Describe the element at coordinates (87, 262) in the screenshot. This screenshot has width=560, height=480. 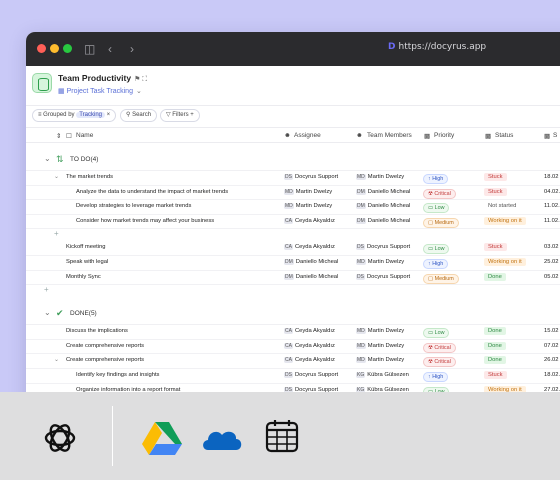
I see `task-name: Speak with legal` at that location.